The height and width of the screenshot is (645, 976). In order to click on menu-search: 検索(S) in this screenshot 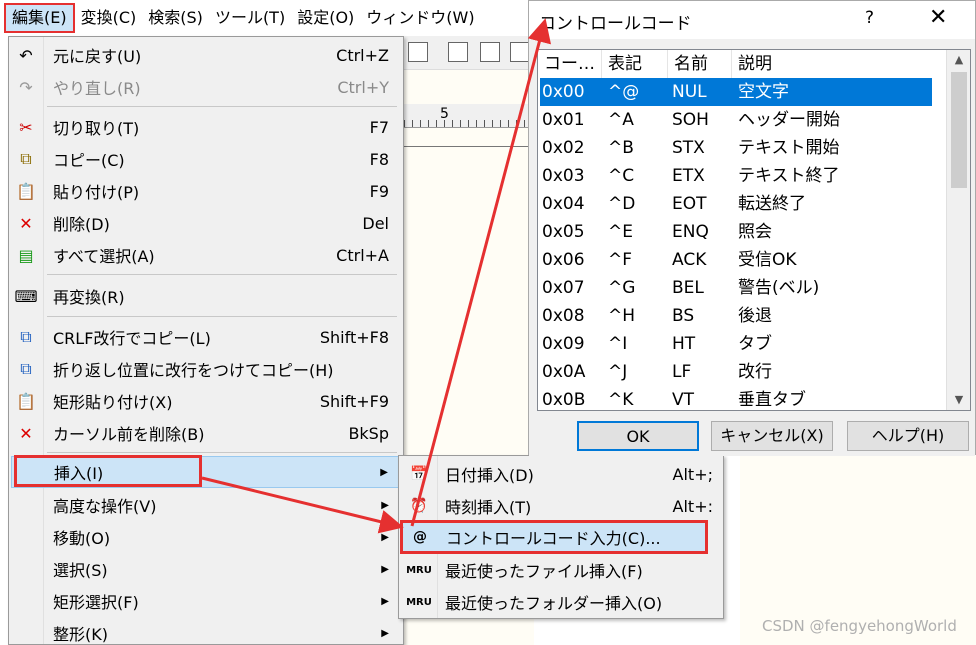, I will do `click(175, 18)`.